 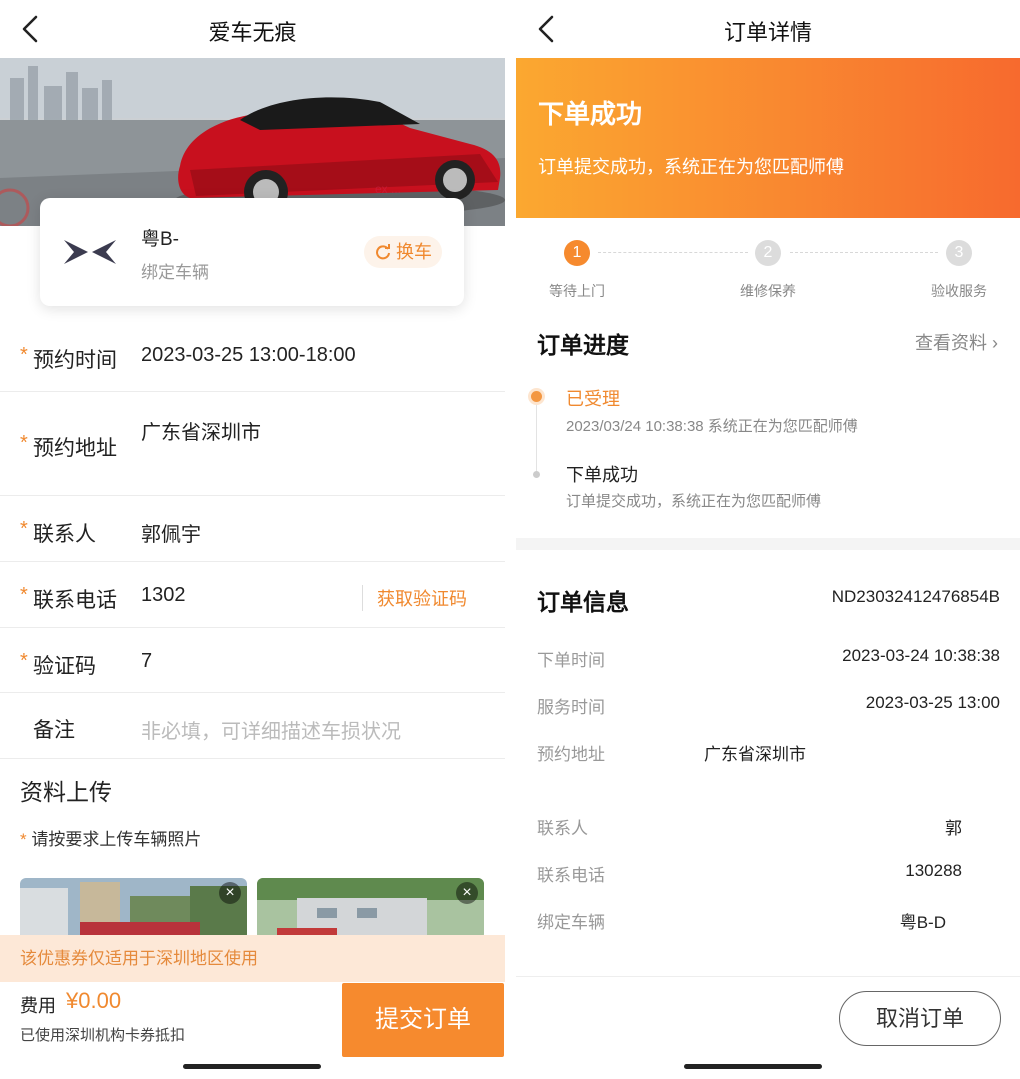 I want to click on submit-order-button: 提交订单, so click(x=423, y=1020).